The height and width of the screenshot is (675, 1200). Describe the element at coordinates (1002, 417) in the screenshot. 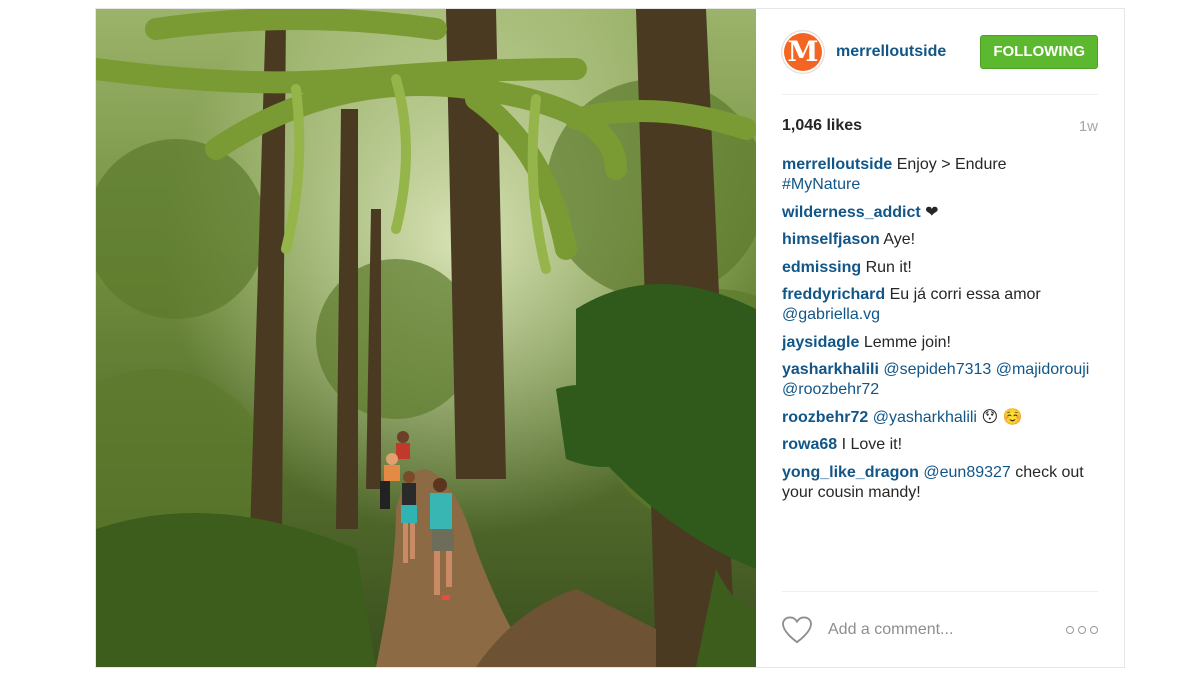

I see `comment-text: 😯 ☺️` at that location.